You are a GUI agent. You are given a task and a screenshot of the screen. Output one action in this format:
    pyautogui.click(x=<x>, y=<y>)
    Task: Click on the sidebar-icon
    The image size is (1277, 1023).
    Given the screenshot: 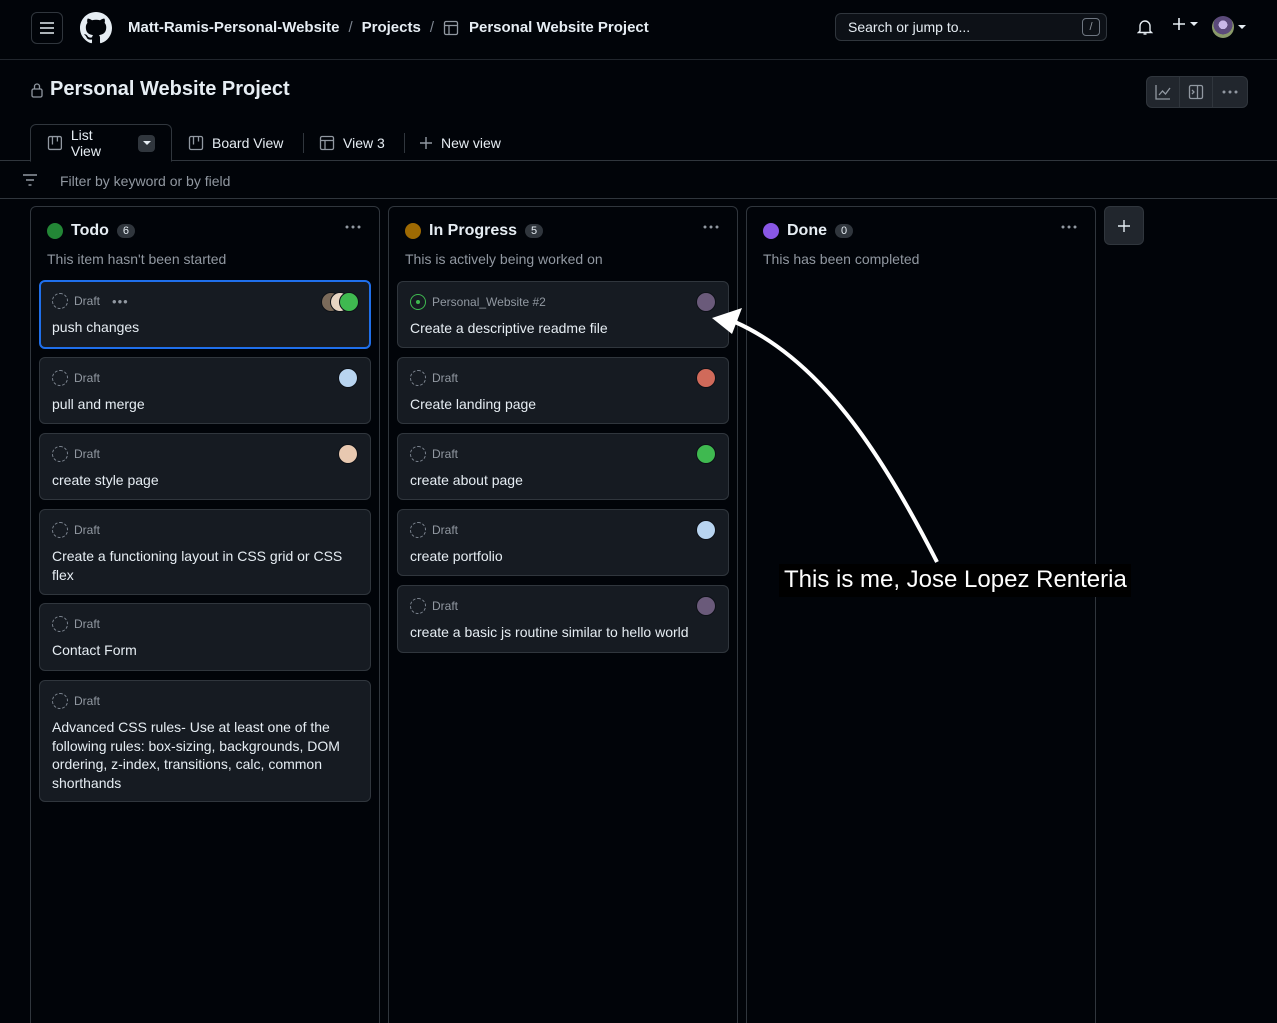 What is the action you would take?
    pyautogui.click(x=1196, y=92)
    